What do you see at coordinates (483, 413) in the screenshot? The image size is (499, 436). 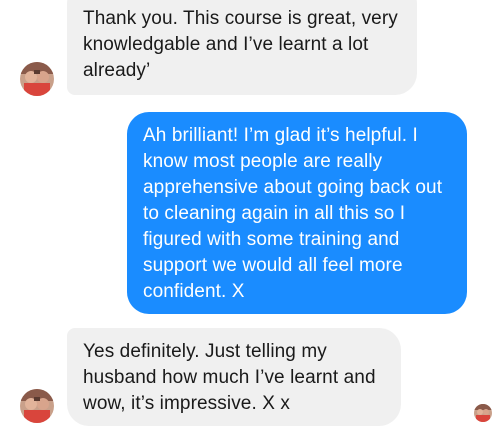 I see `read-receipt-avatar-icon` at bounding box center [483, 413].